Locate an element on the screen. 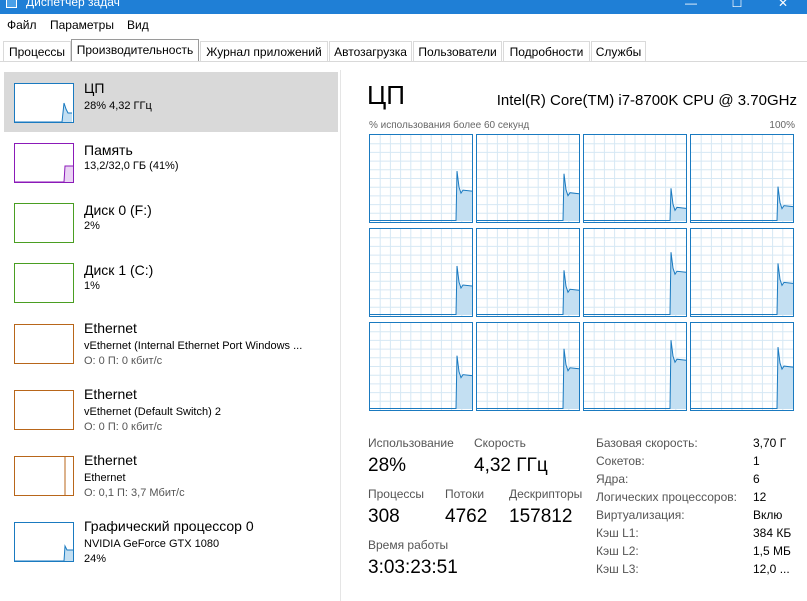 The width and height of the screenshot is (807, 601). cpu-model: Intel(R) Core(TM) i7-8700K CPU @ 3.70GHz is located at coordinates (646, 100).